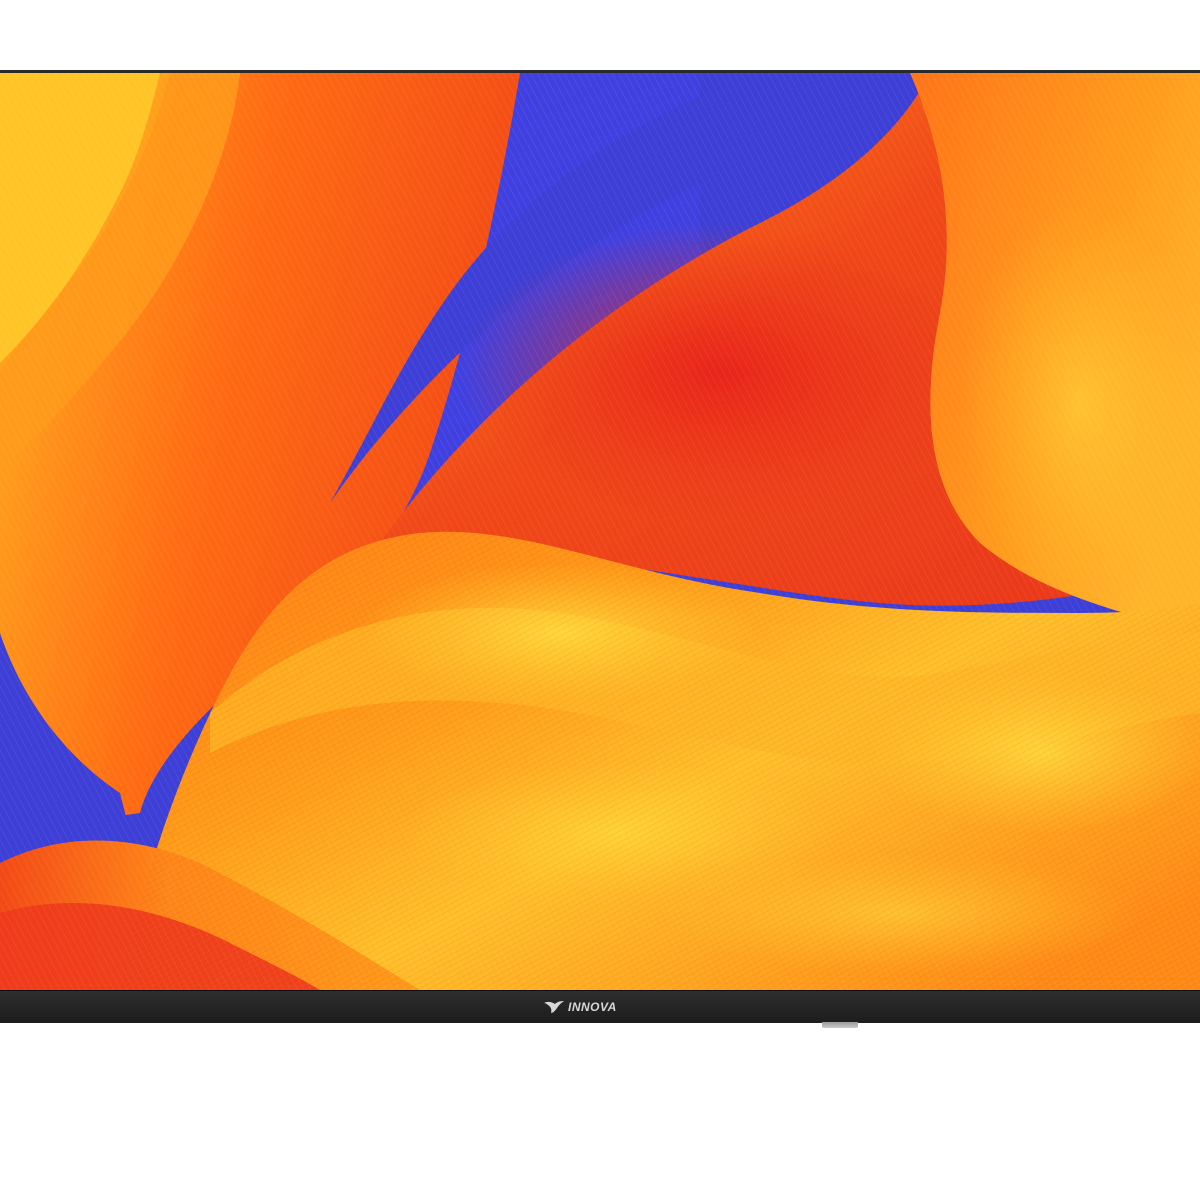  I want to click on brand-logo: INNOVA, so click(580, 1007).